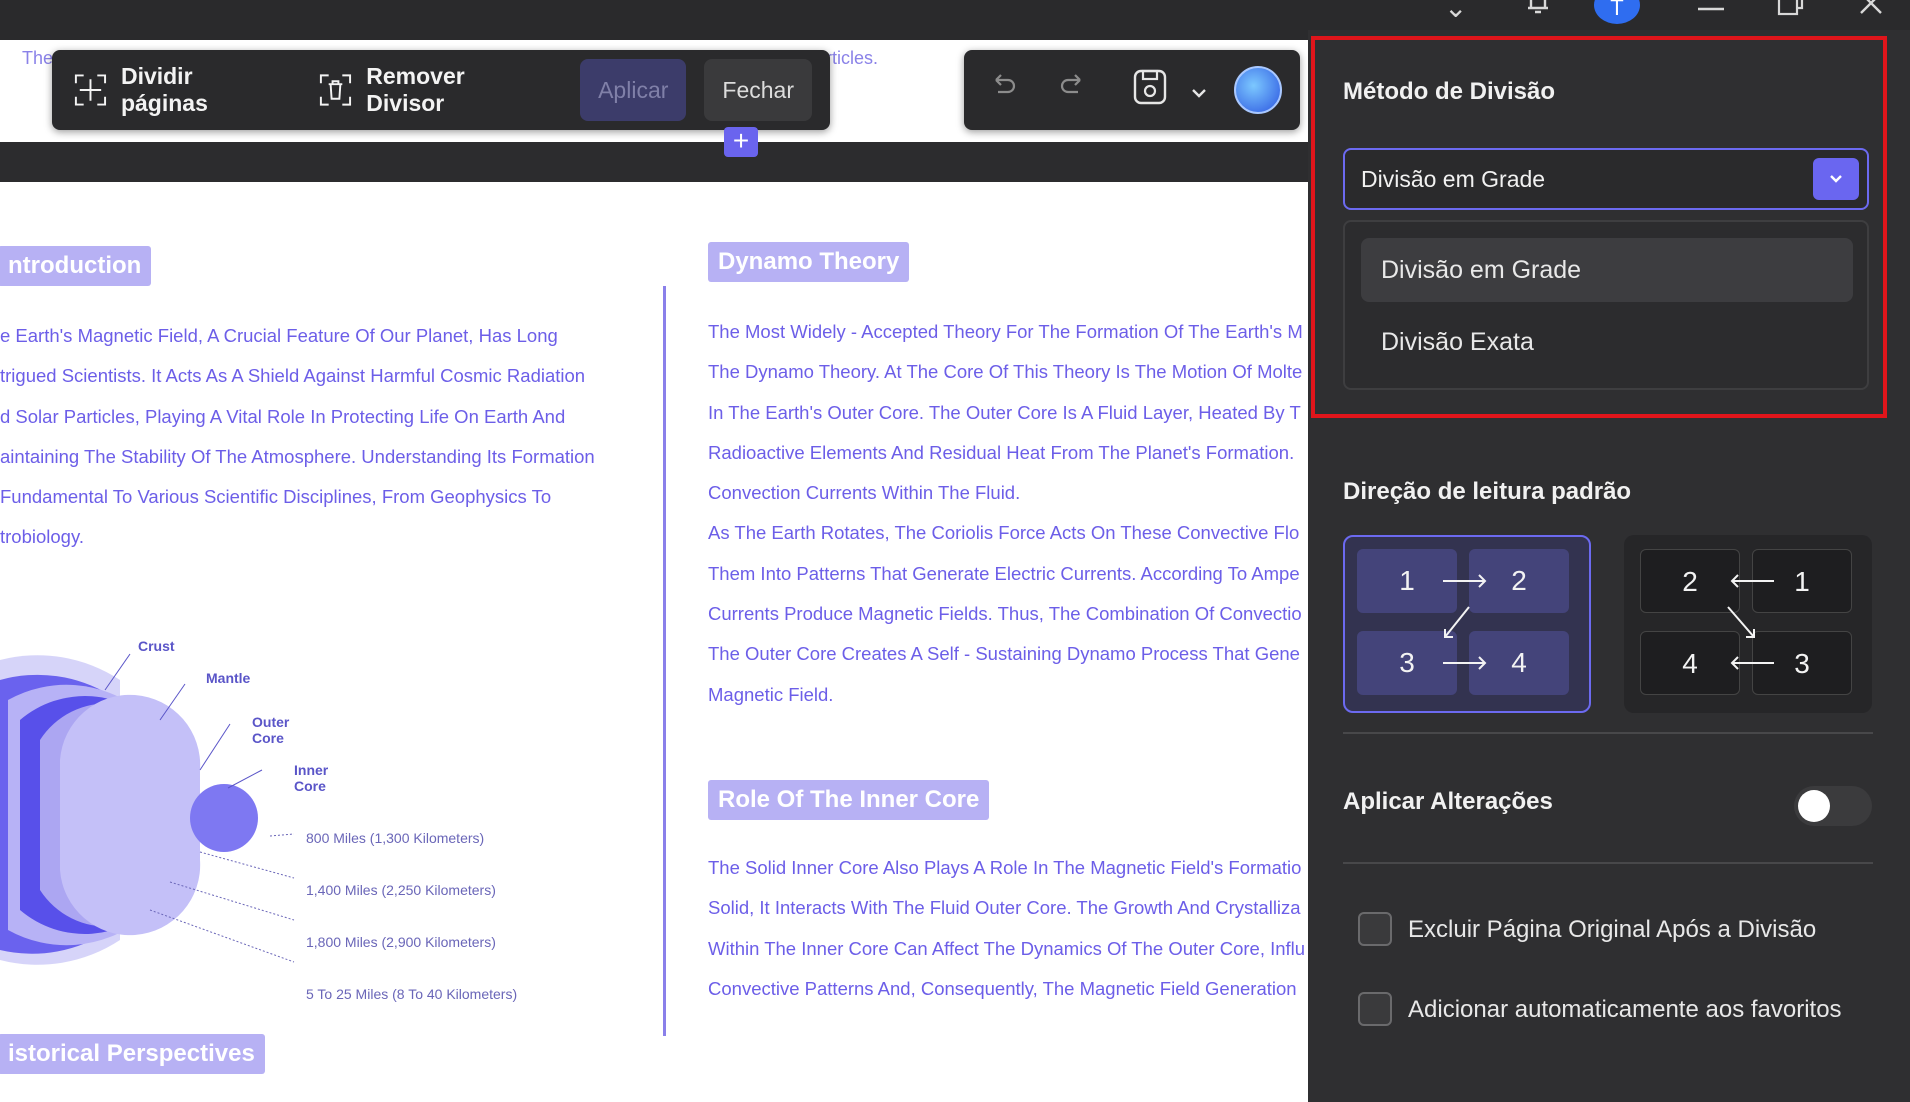 Image resolution: width=1910 pixels, height=1102 pixels. Describe the element at coordinates (147, 809) in the screenshot. I see `earth-layers-illustration` at that location.